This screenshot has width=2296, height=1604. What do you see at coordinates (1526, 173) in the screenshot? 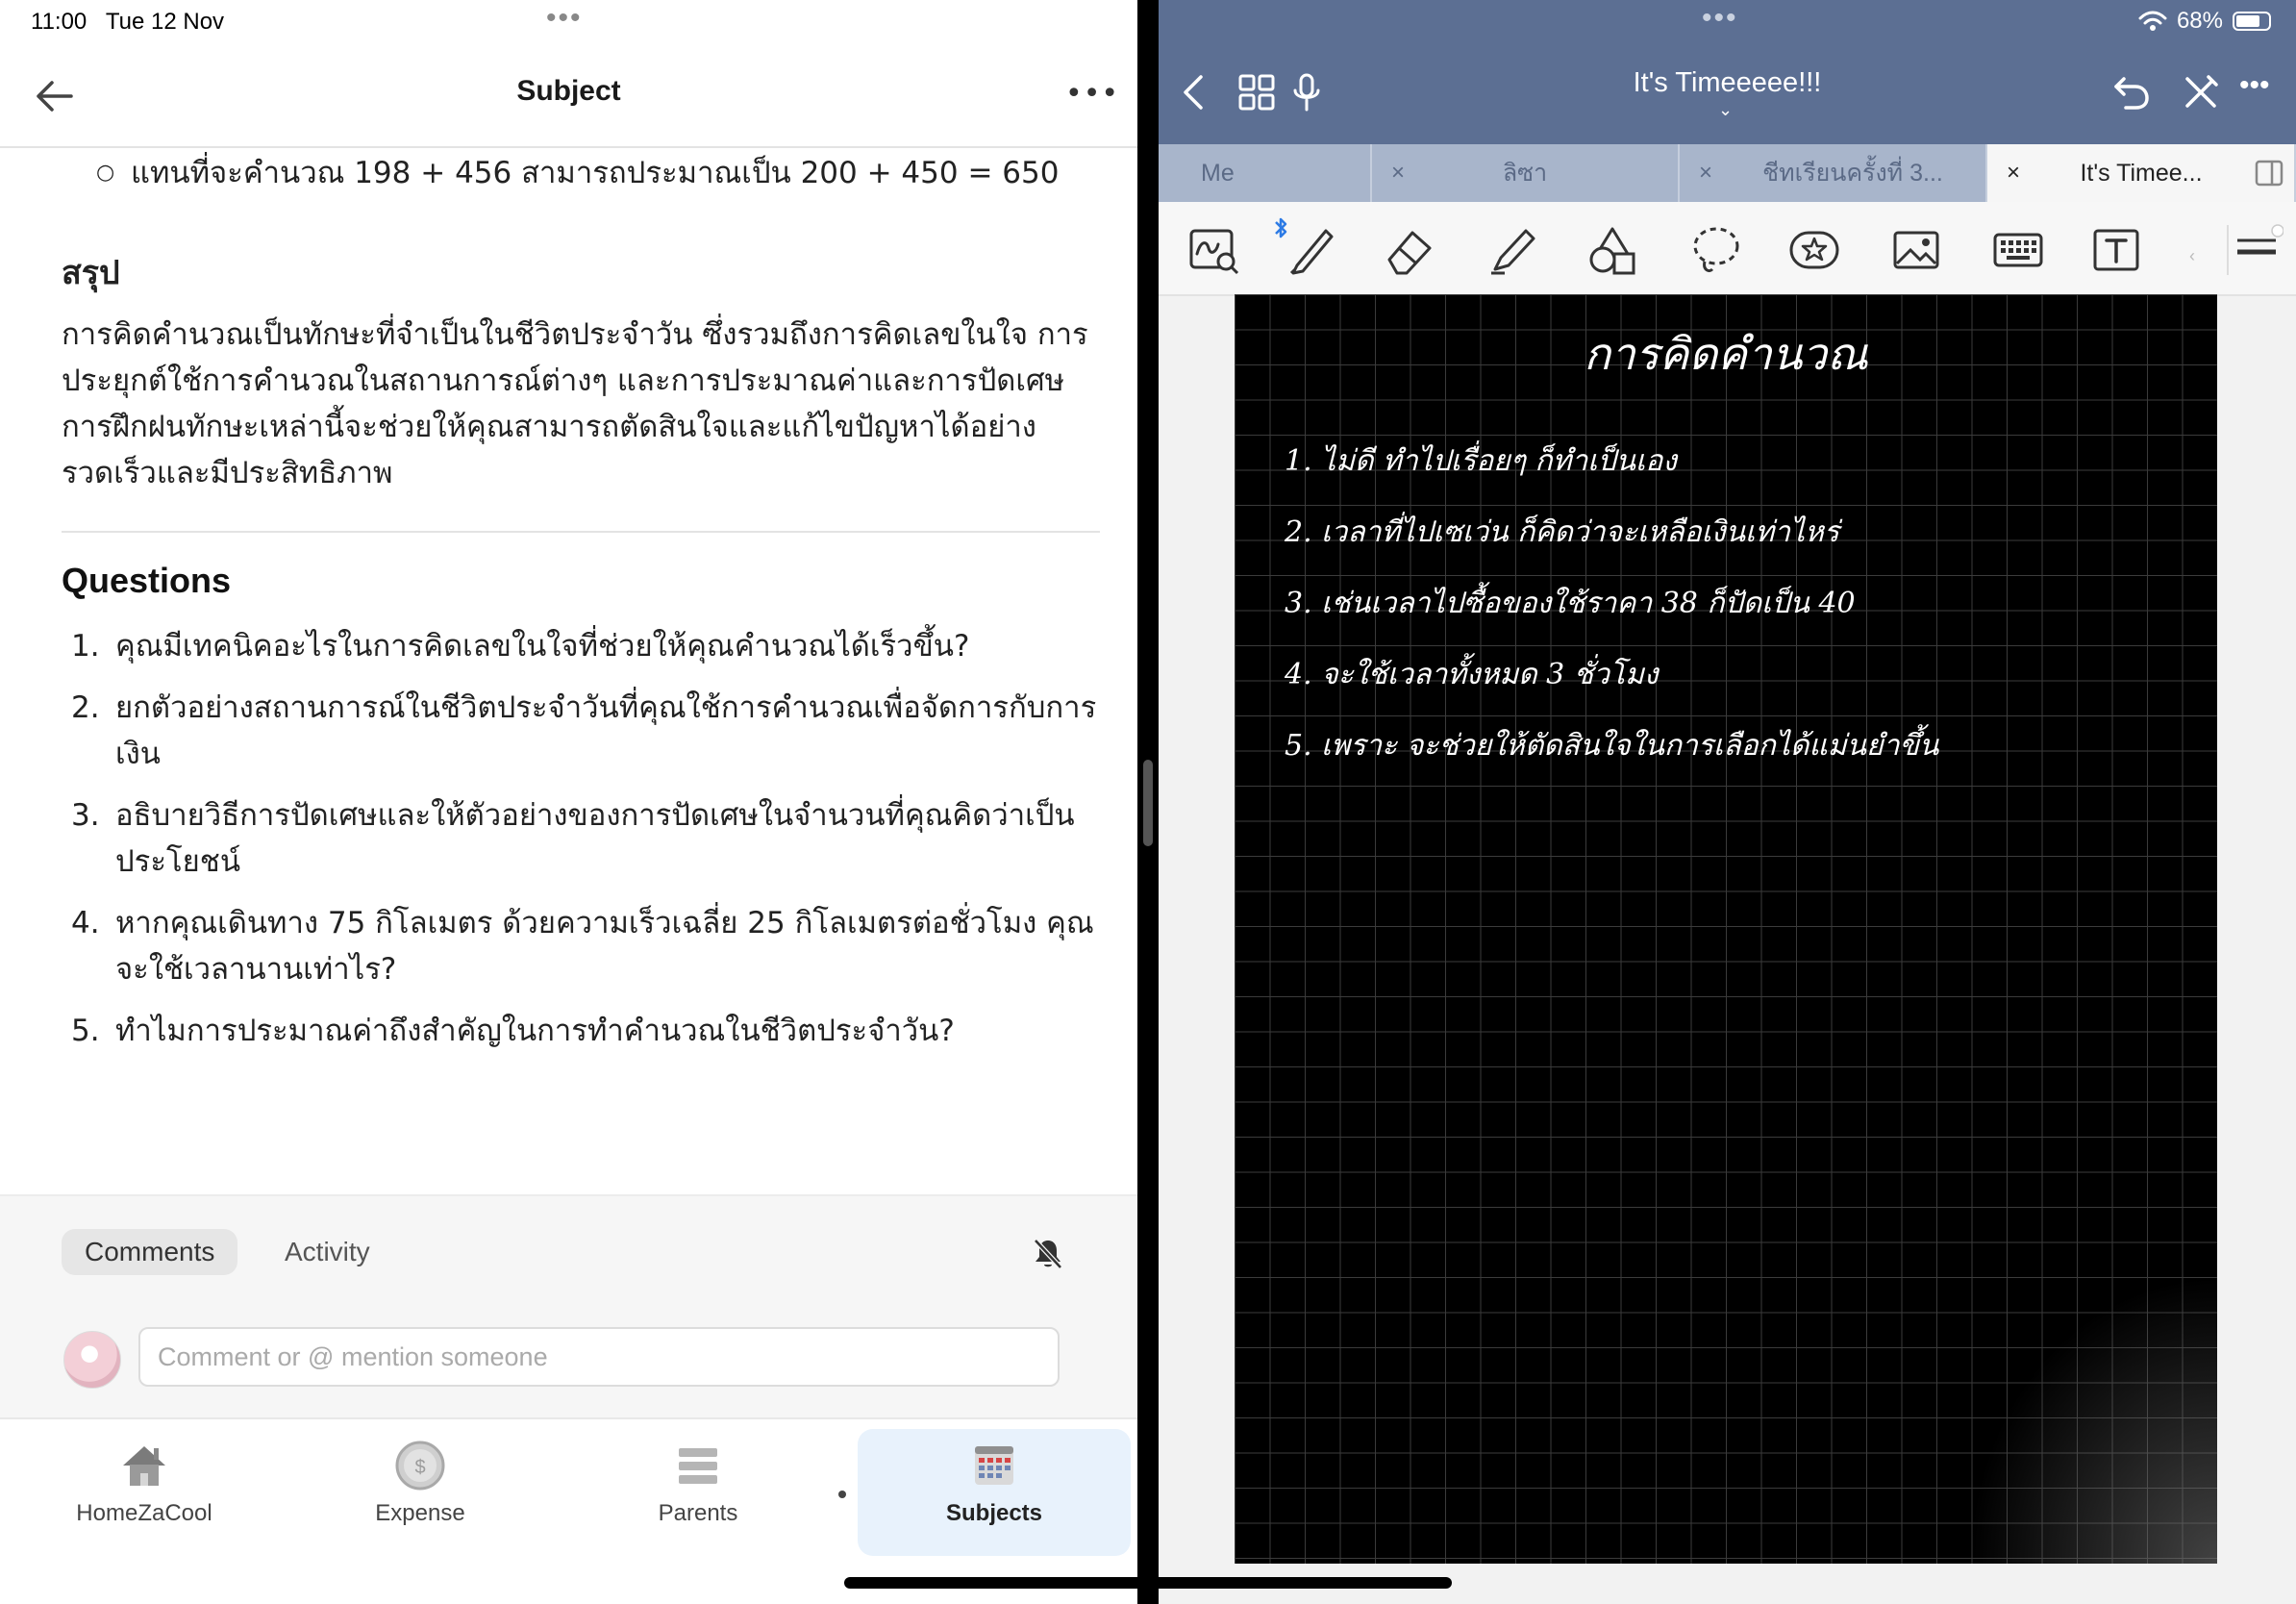
I see `tab-lisa: × ลิซา` at bounding box center [1526, 173].